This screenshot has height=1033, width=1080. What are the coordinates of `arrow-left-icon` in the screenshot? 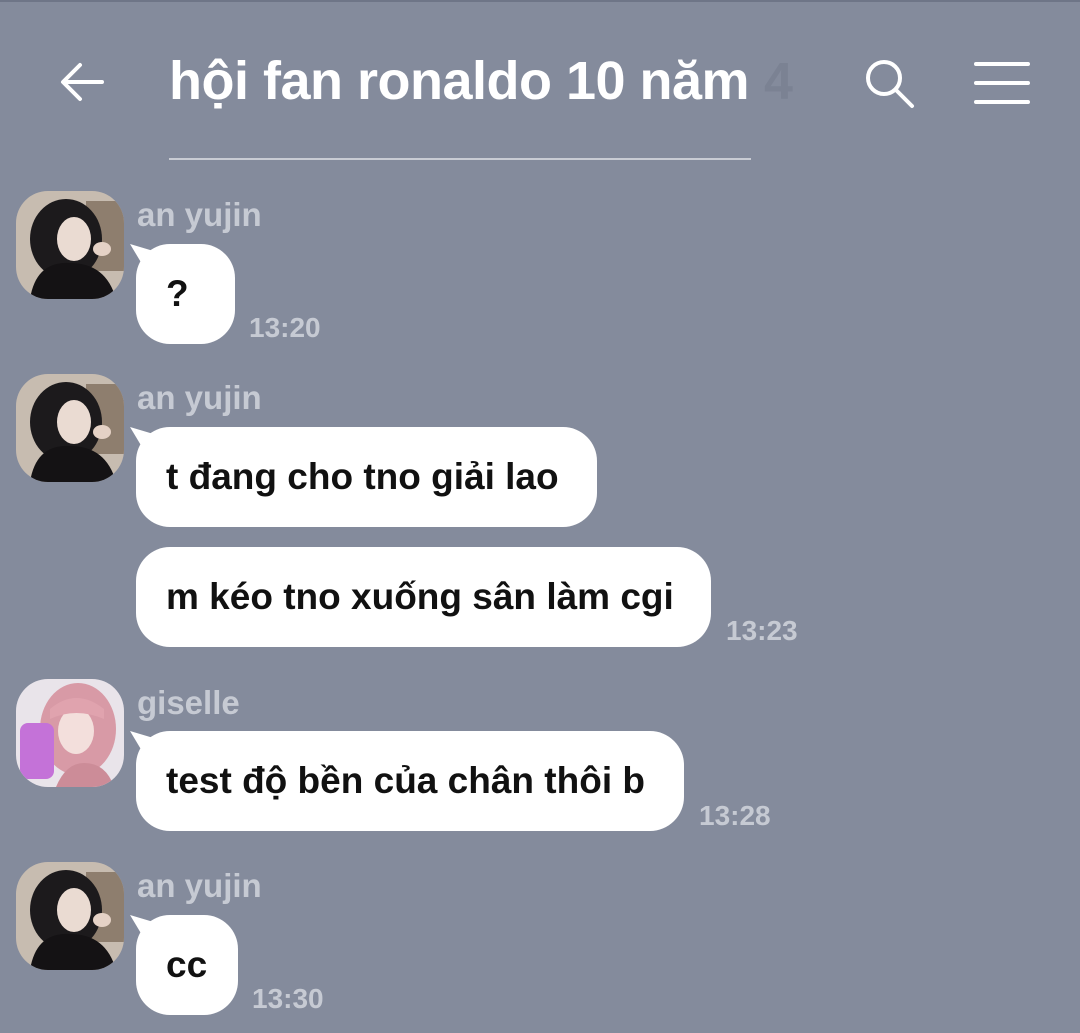 It's located at (82, 82).